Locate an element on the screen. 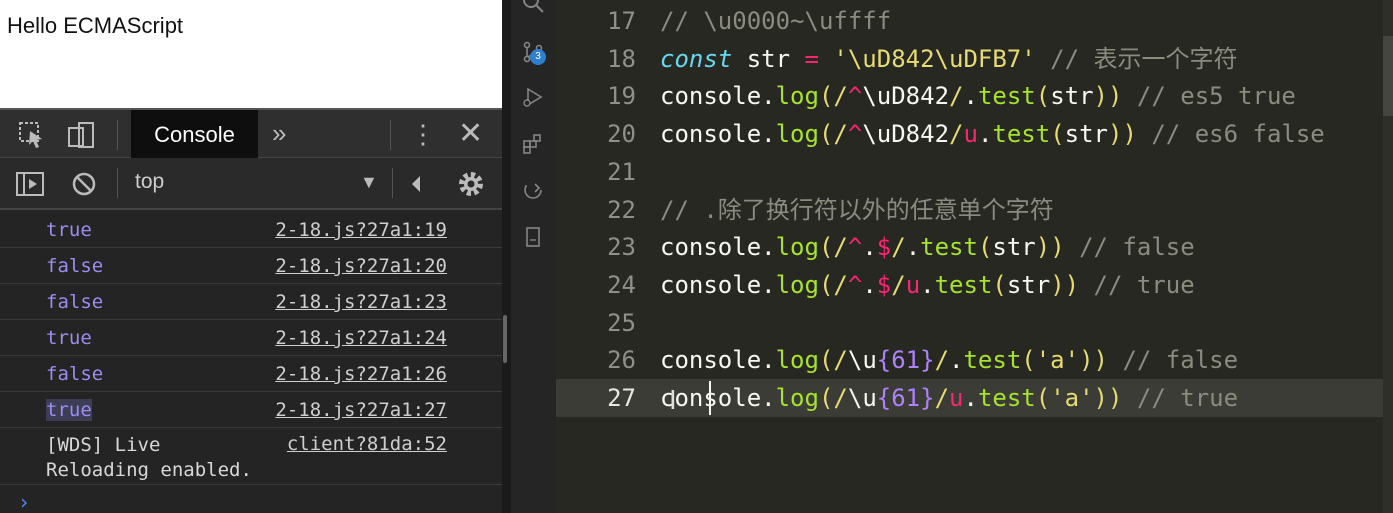 The image size is (1393, 513). toolbar-separator is located at coordinates (392, 183).